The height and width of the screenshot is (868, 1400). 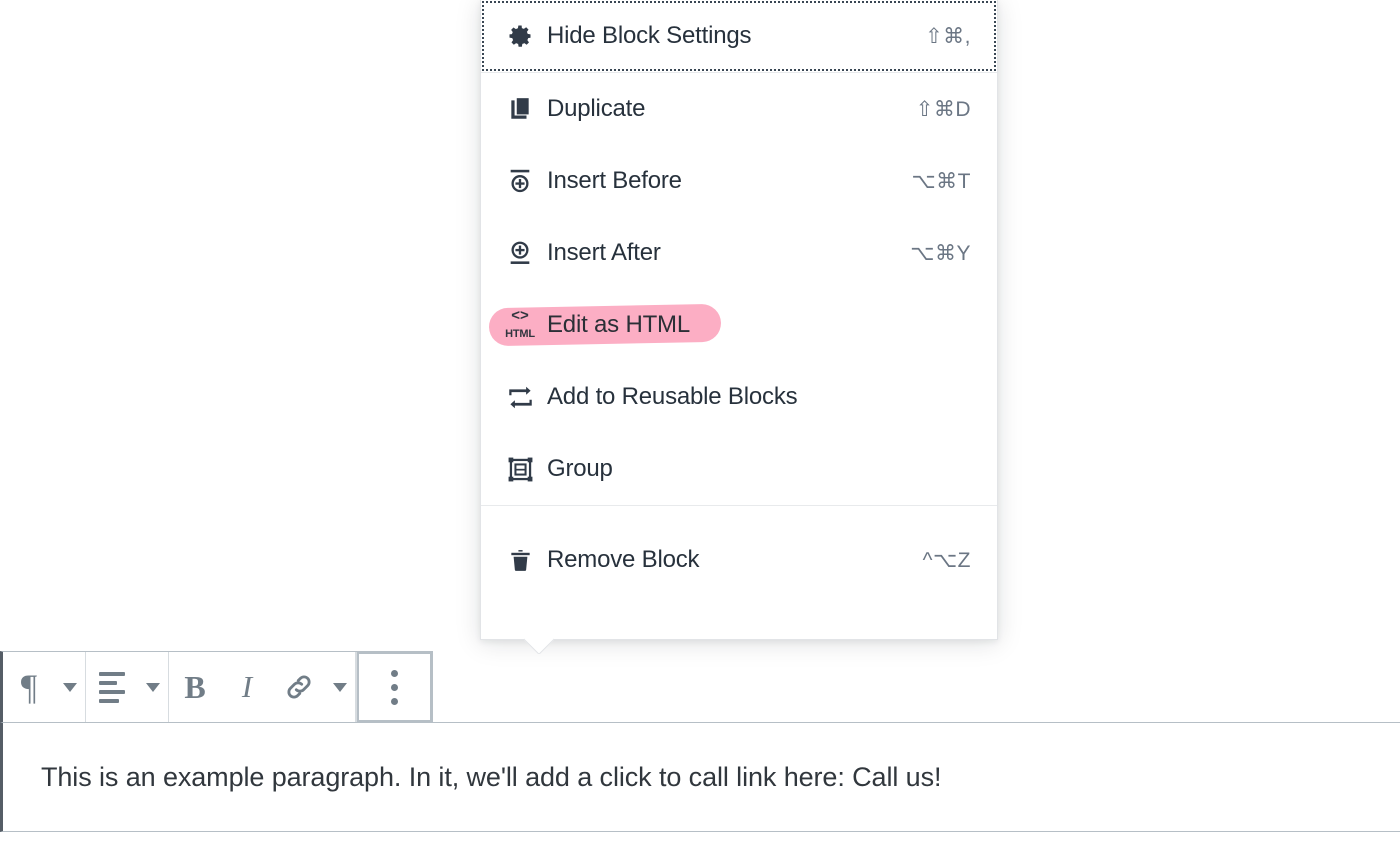 I want to click on menu-item-group: Group, so click(x=739, y=469).